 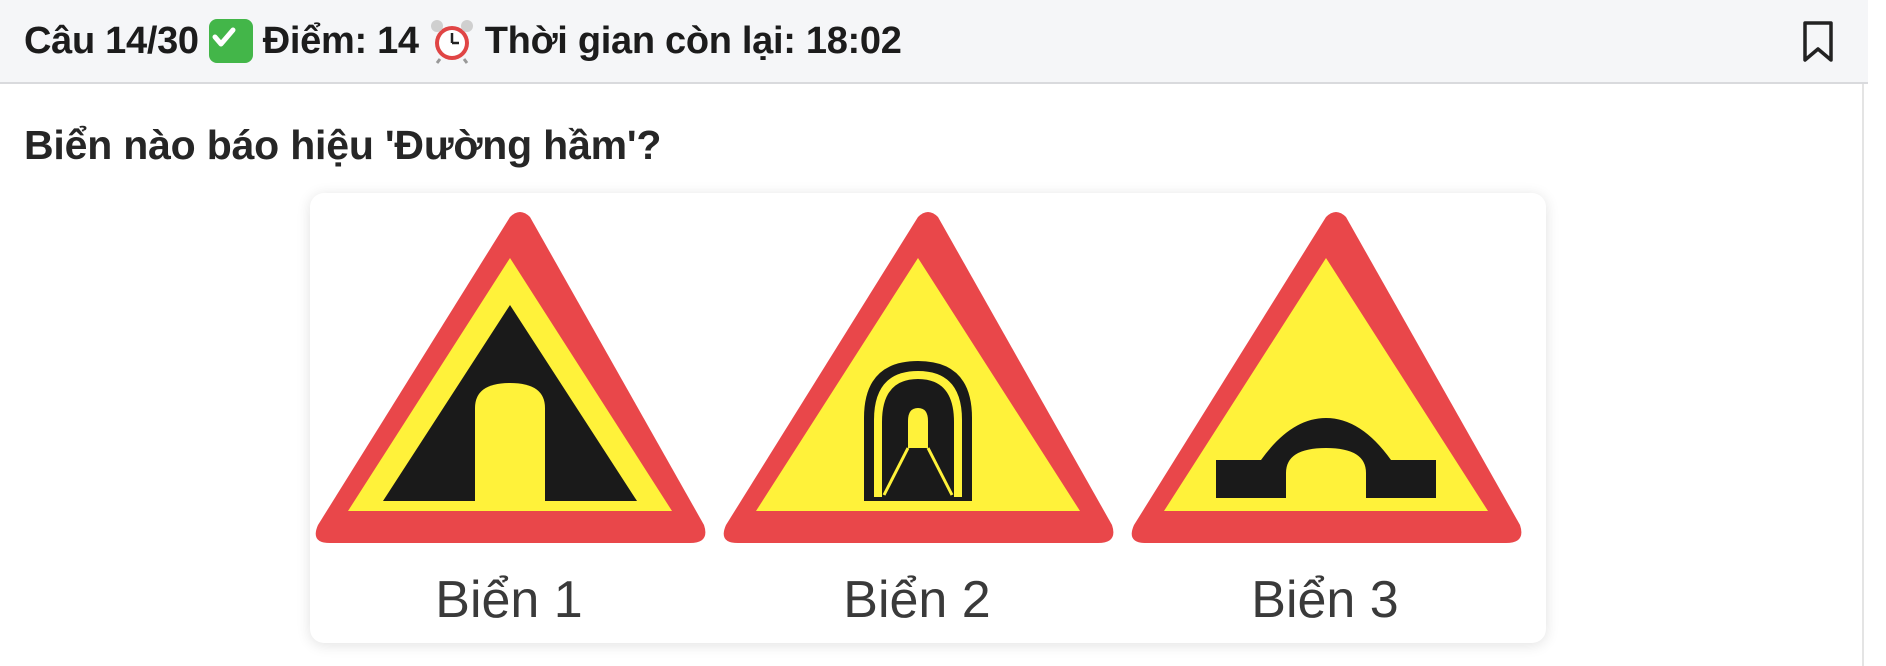 What do you see at coordinates (1326, 377) in the screenshot?
I see `sign-3-bridge-icon` at bounding box center [1326, 377].